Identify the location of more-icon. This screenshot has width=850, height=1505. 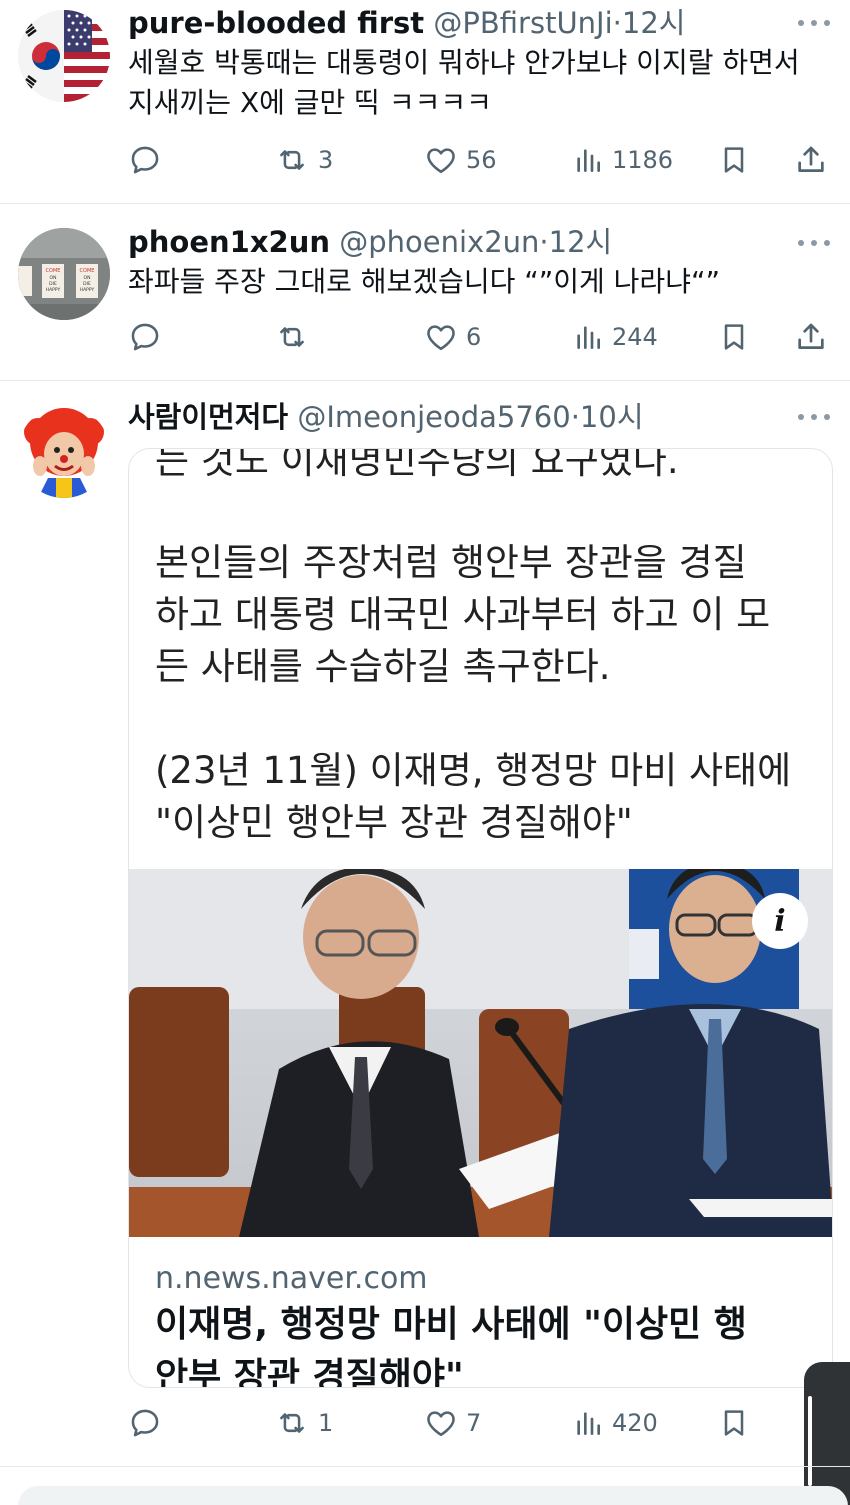
(814, 417).